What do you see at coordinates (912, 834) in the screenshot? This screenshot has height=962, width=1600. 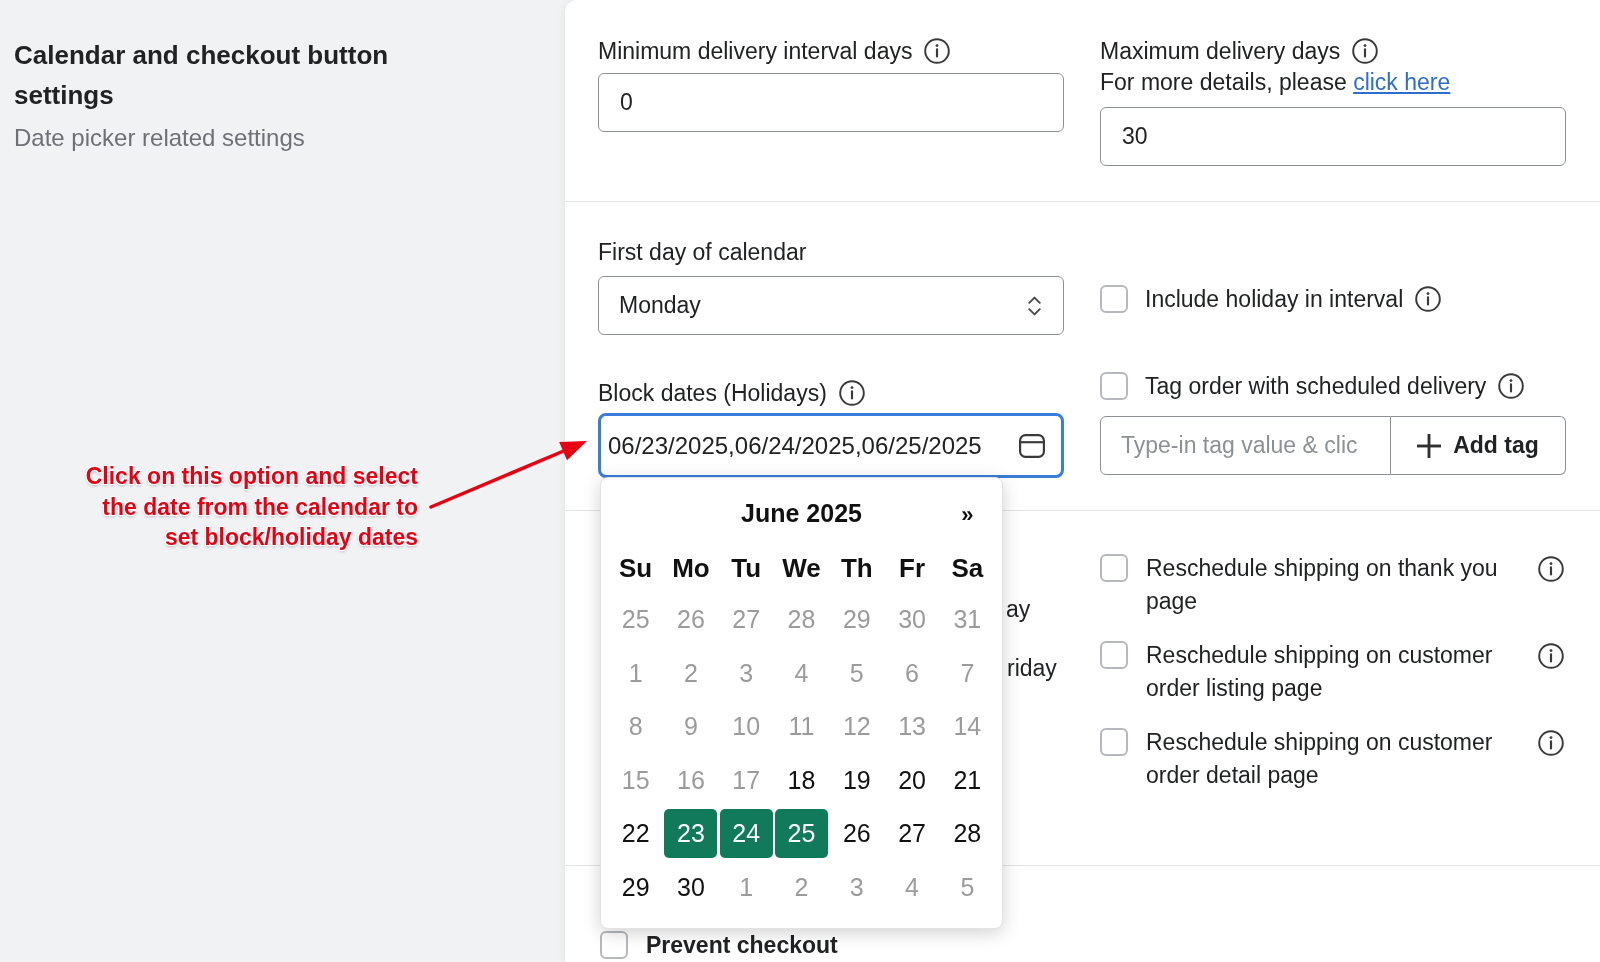 I see `calendar-day: 27` at bounding box center [912, 834].